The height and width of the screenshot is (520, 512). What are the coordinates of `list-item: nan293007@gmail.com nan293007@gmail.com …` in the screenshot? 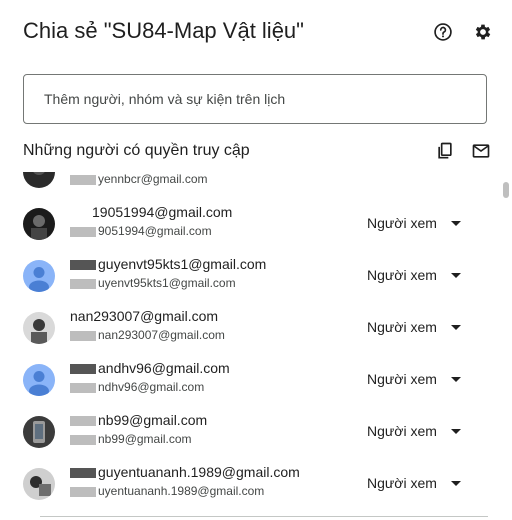 It's located at (250, 326).